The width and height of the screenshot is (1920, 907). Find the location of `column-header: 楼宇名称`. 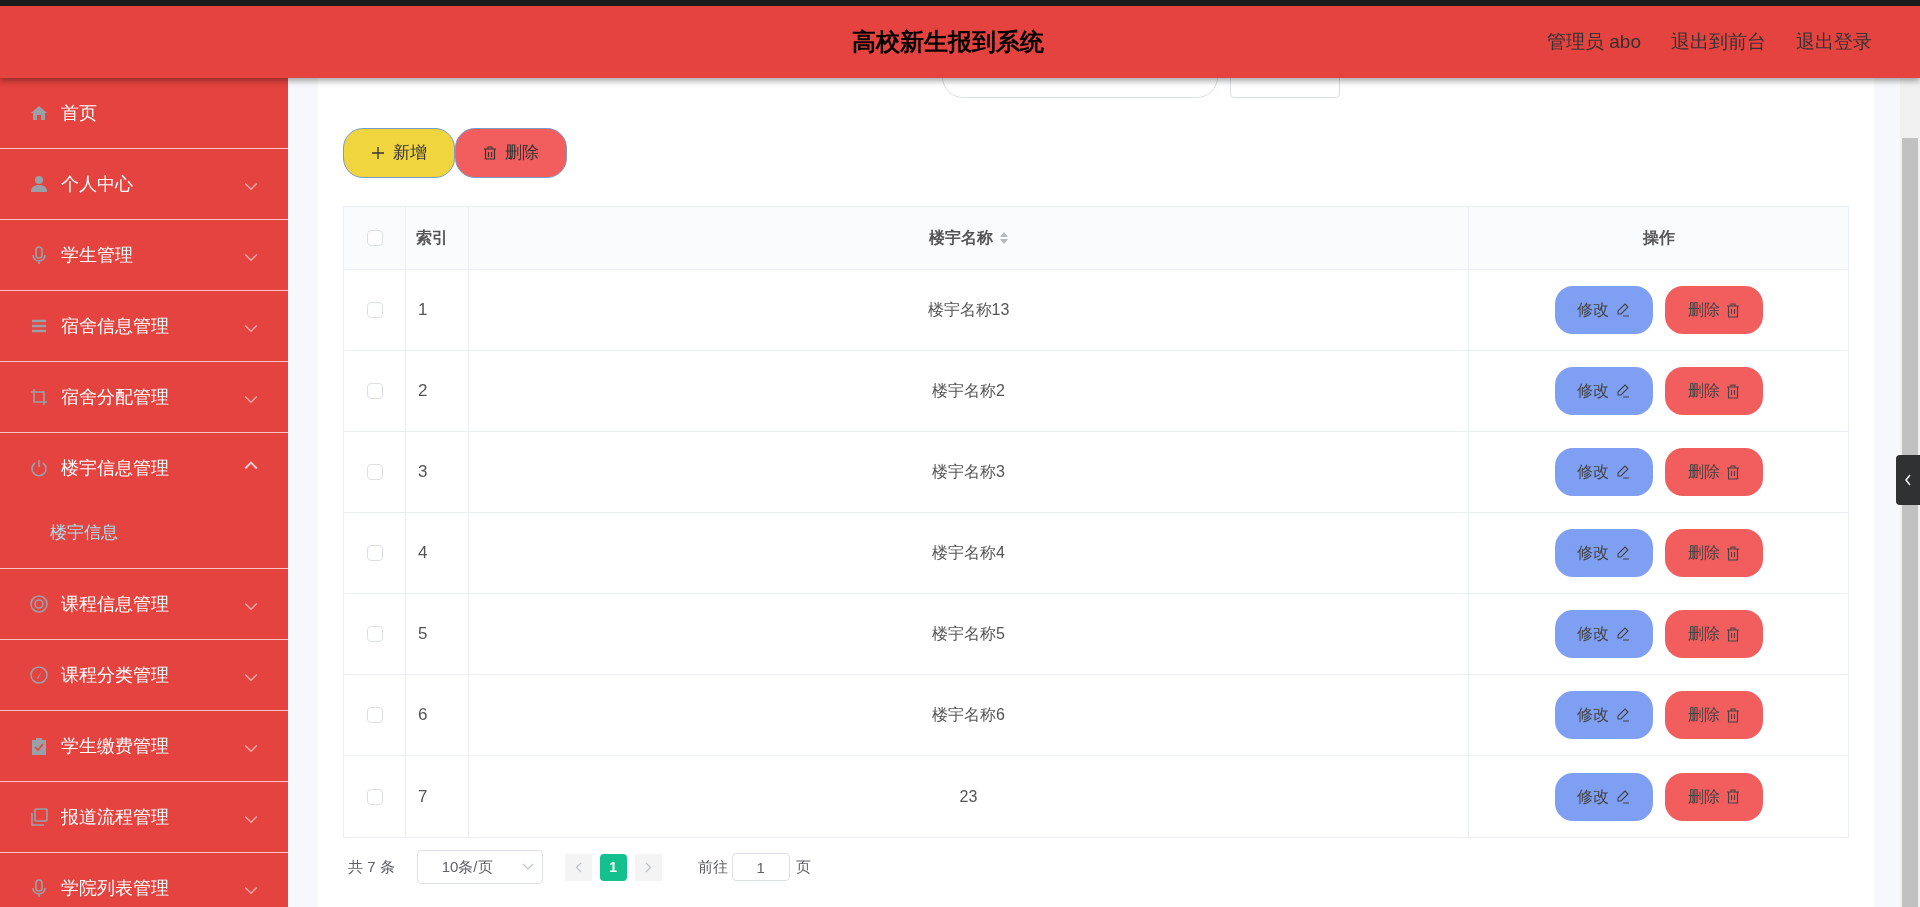

column-header: 楼宇名称 is located at coordinates (960, 238).